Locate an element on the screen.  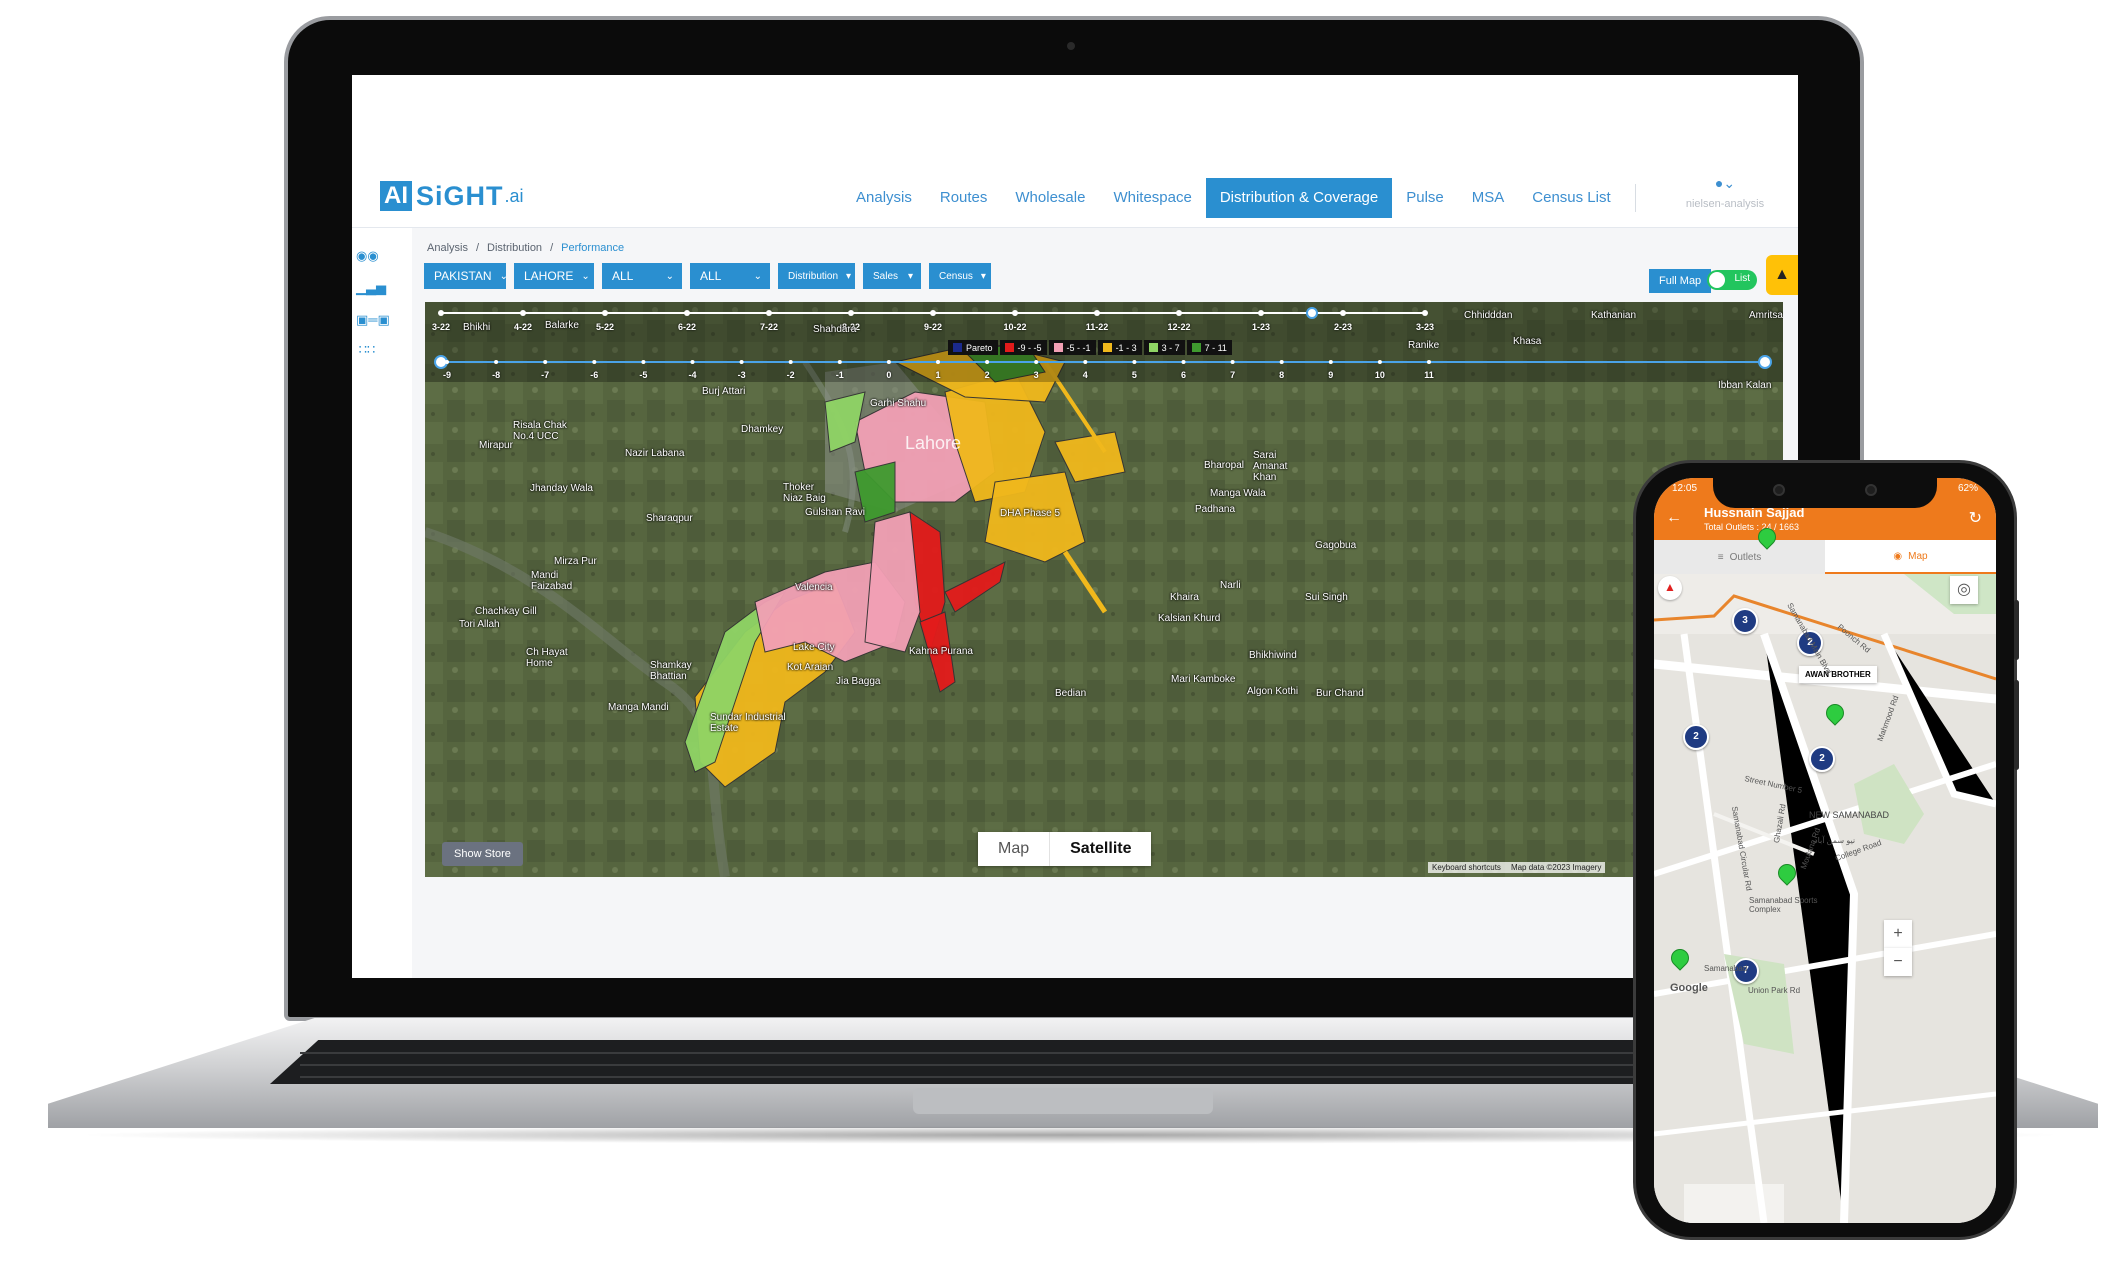
country-select: PAKISTAN ⌄ is located at coordinates (466, 276).